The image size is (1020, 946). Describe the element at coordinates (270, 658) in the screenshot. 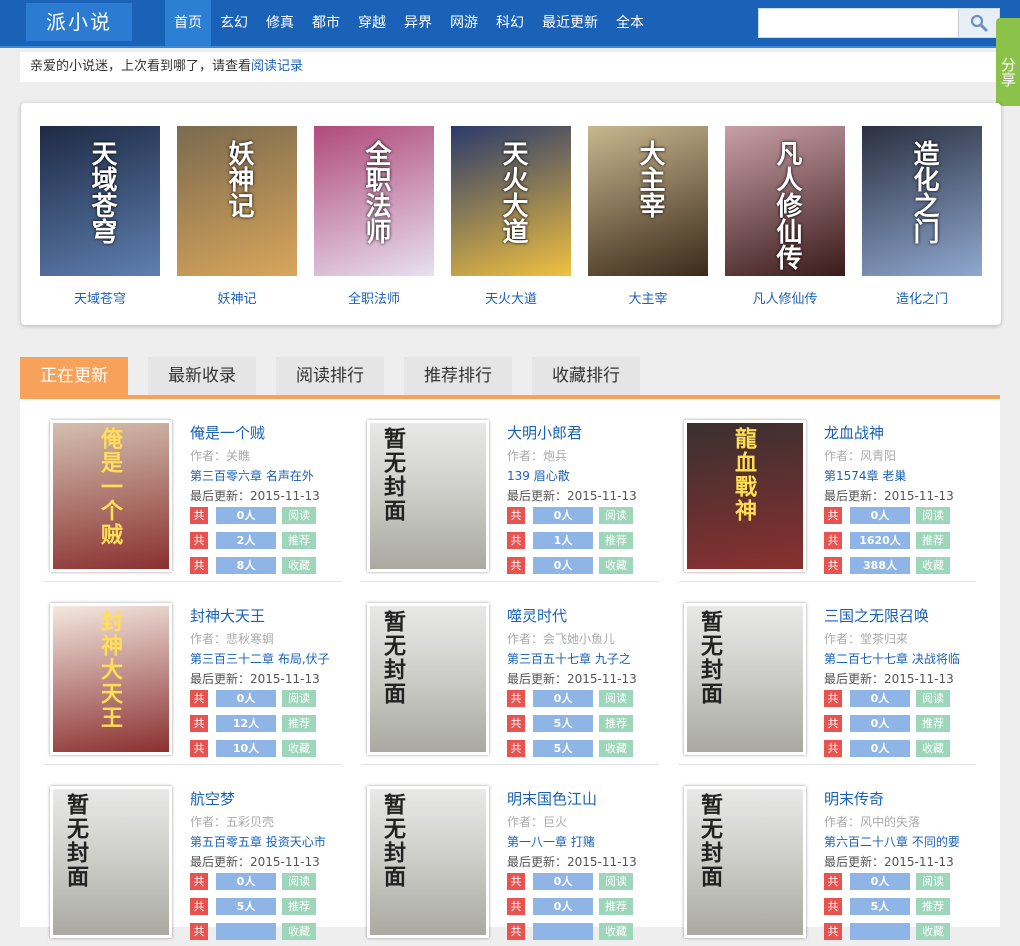

I see `book-latest-chapter: 第三百三十二章 布局,伏子` at that location.